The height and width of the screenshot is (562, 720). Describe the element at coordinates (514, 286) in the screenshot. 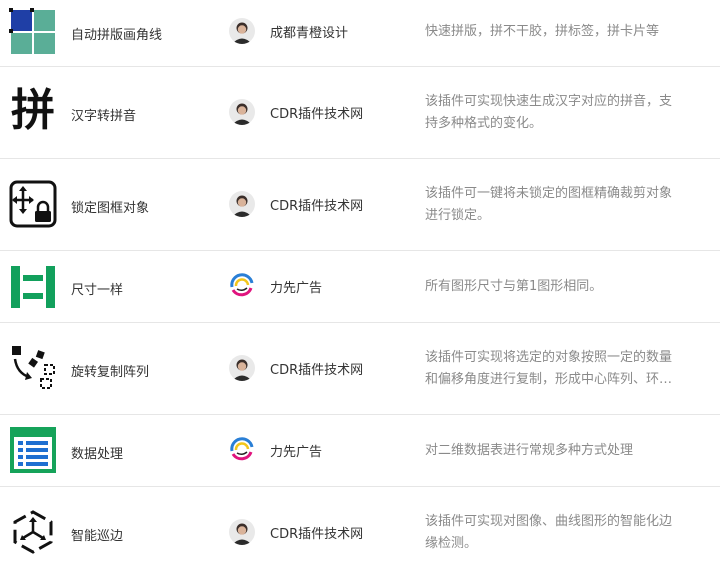

I see `plugin-description: 所有图形尺寸与第1图形相同。` at that location.